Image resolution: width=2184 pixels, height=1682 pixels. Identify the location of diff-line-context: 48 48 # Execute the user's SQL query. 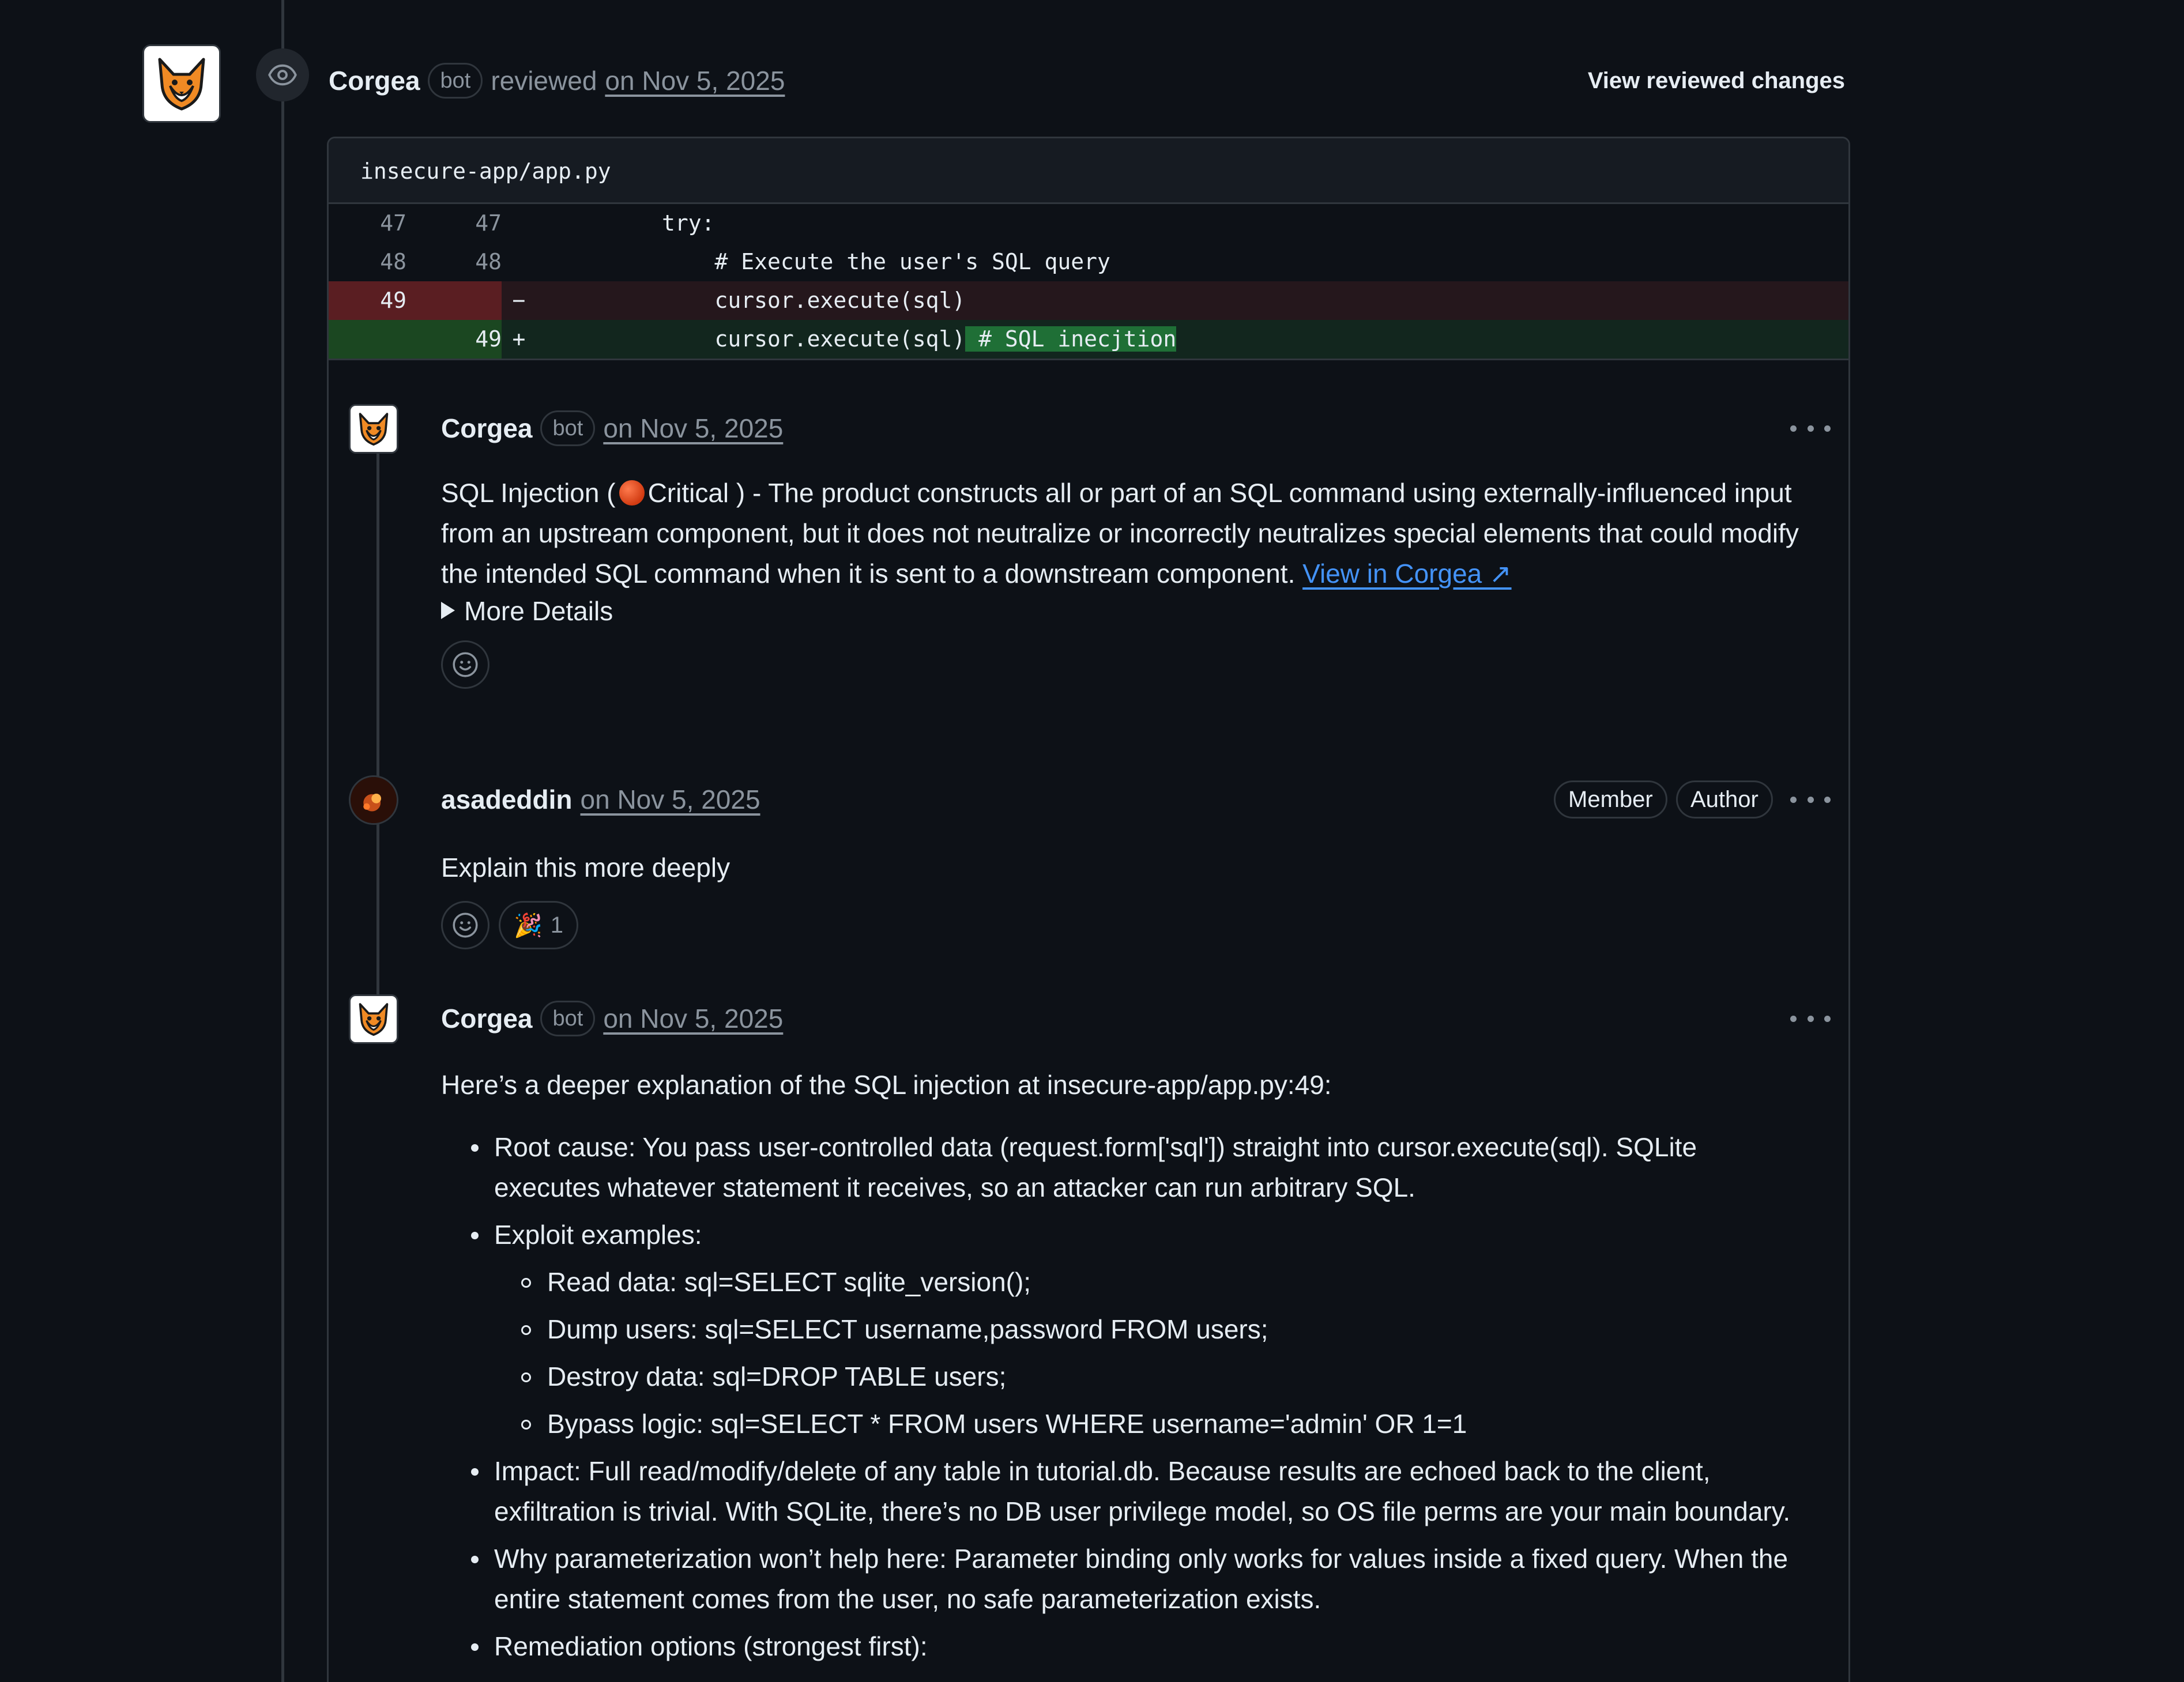
(1088, 262).